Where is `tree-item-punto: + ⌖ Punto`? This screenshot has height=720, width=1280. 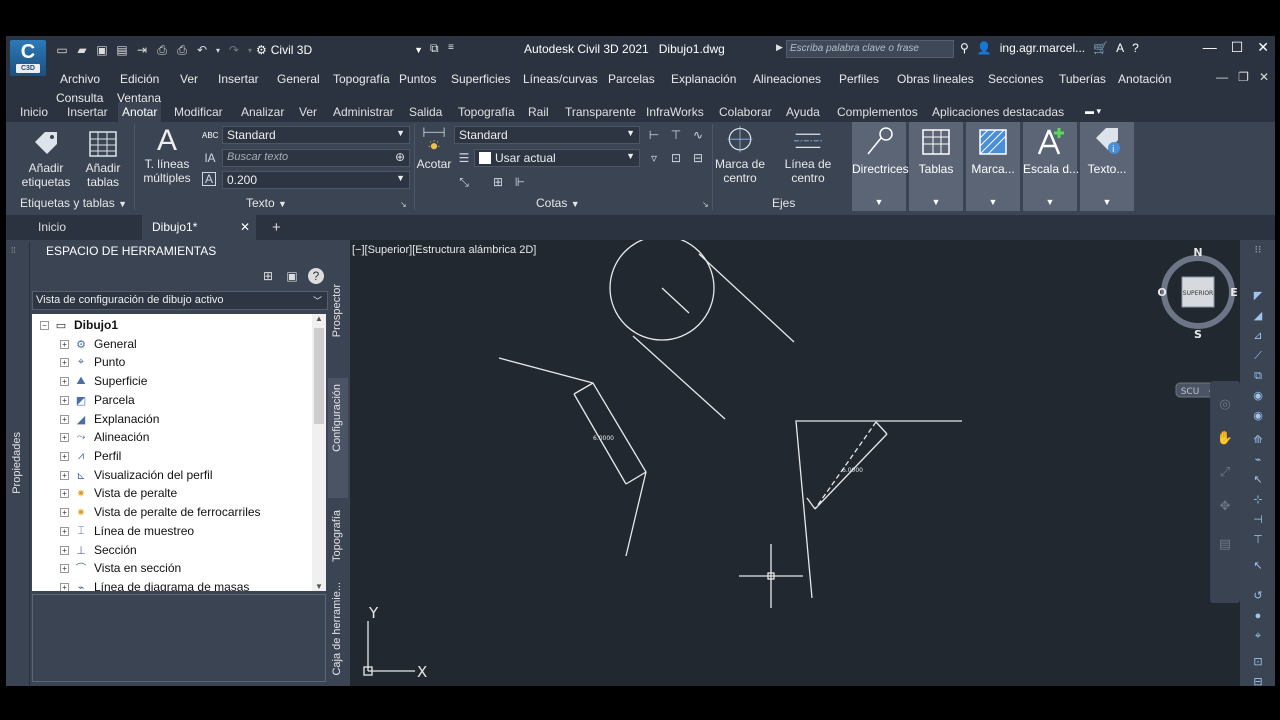 tree-item-punto: + ⌖ Punto is located at coordinates (92, 362).